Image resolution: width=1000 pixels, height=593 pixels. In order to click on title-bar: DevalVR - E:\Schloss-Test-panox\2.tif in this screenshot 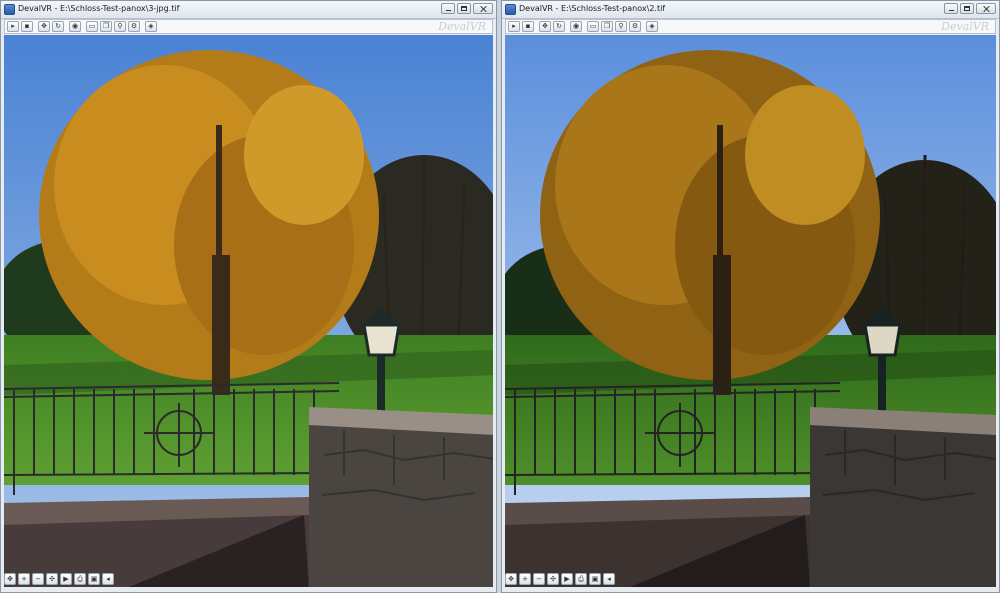, I will do `click(750, 10)`.